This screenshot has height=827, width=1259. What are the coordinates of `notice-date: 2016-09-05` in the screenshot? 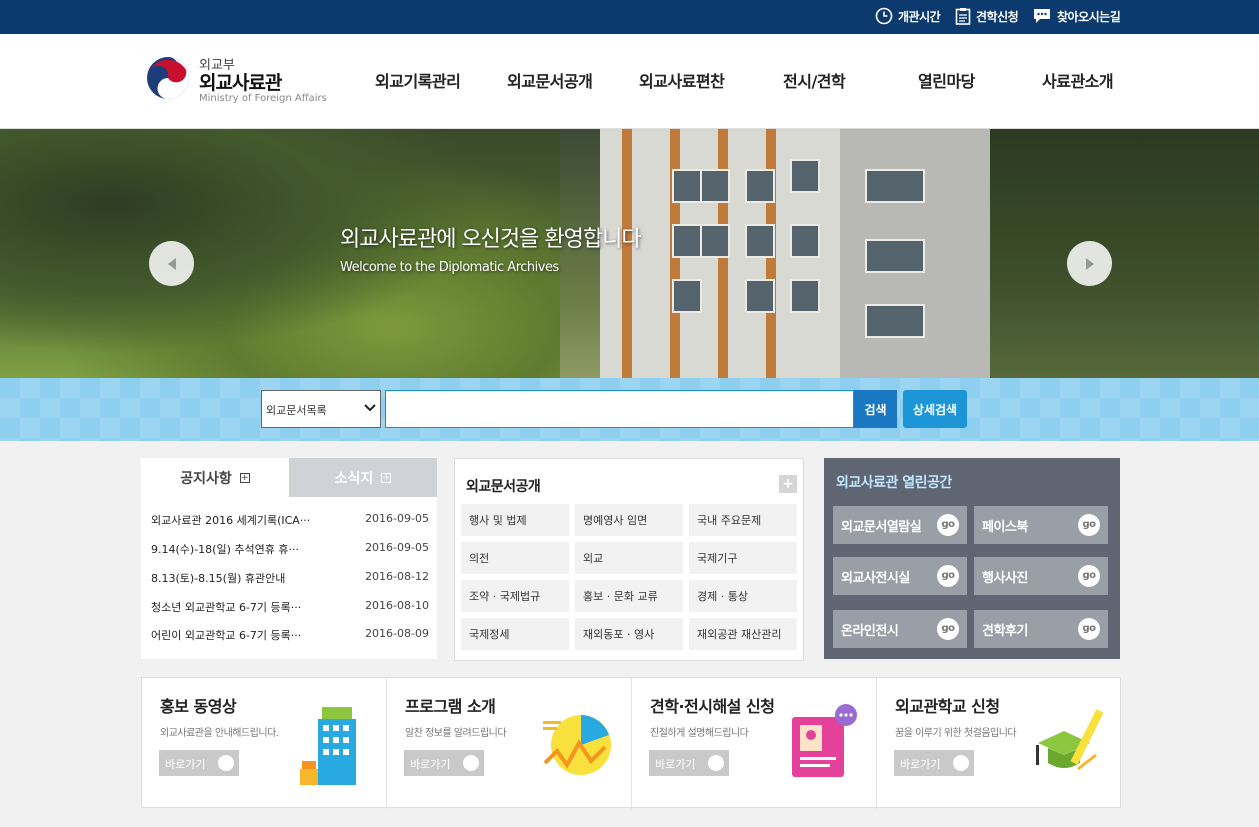 It's located at (397, 518).